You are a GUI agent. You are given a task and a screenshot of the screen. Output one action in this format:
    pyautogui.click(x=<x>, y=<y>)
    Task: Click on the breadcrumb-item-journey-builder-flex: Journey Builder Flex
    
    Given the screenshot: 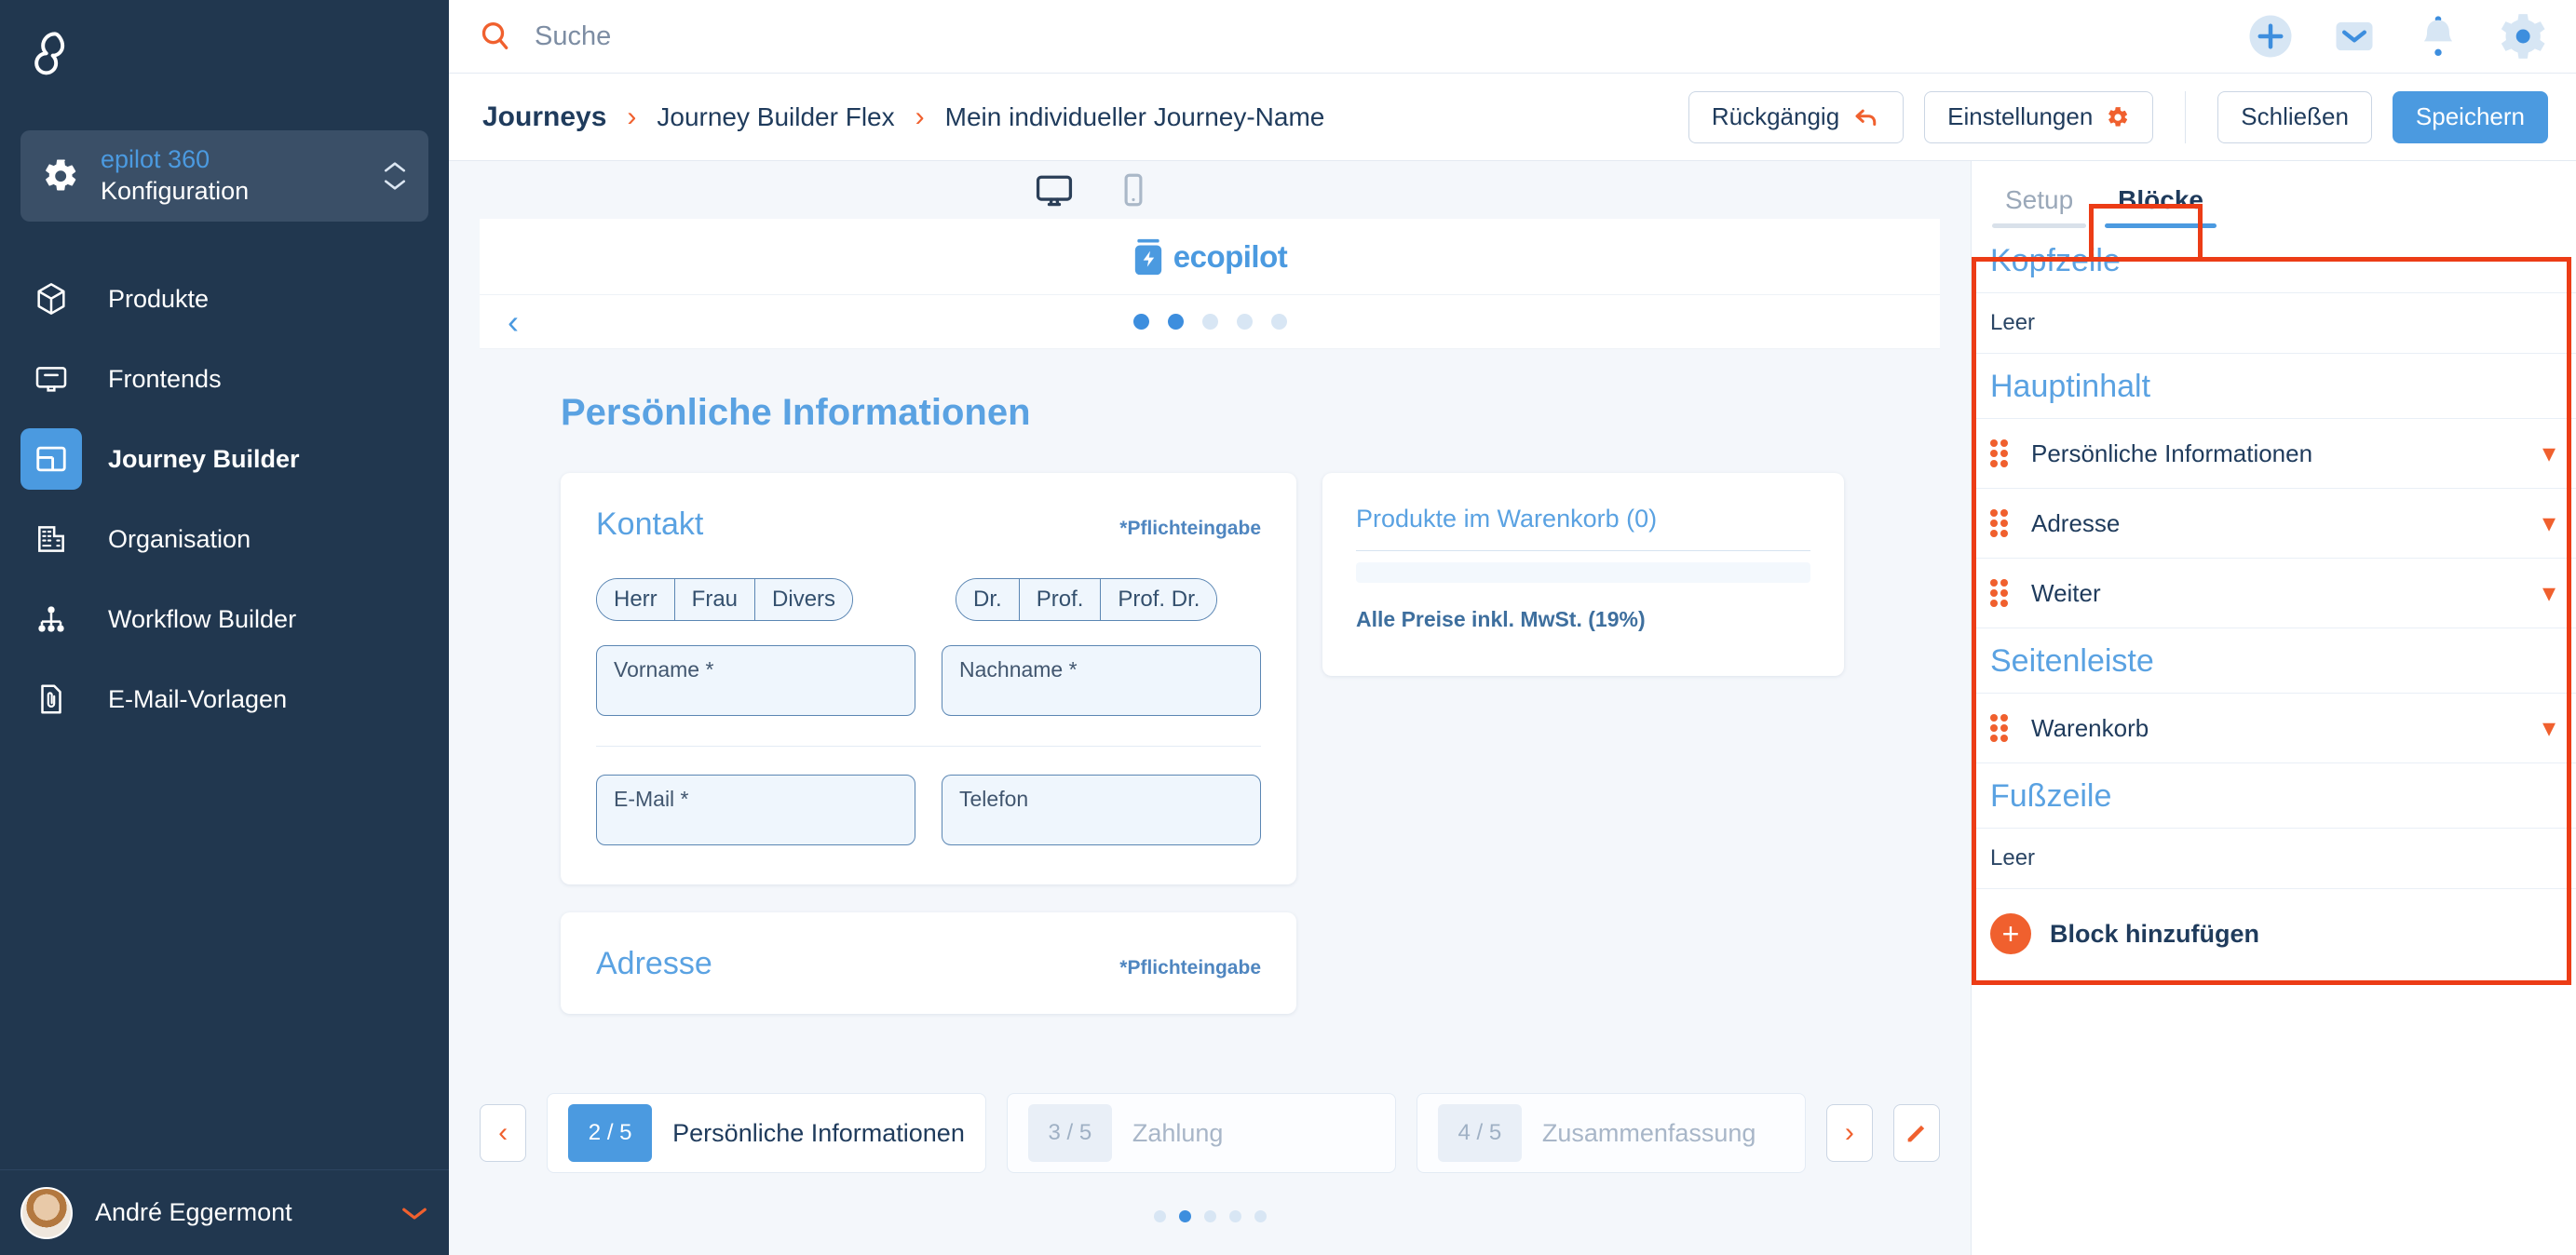 What is the action you would take?
    pyautogui.click(x=775, y=117)
    